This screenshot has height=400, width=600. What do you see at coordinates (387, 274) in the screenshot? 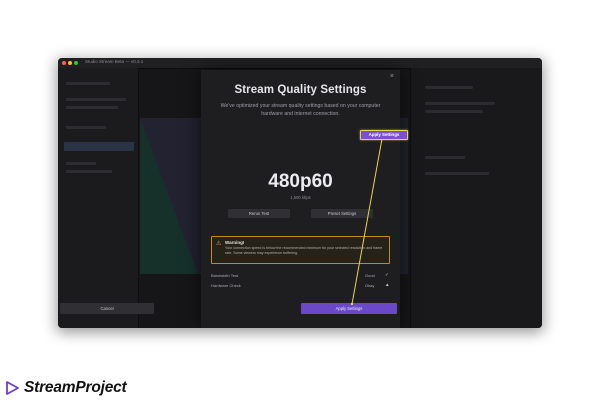
I see `check-icon: ✓` at bounding box center [387, 274].